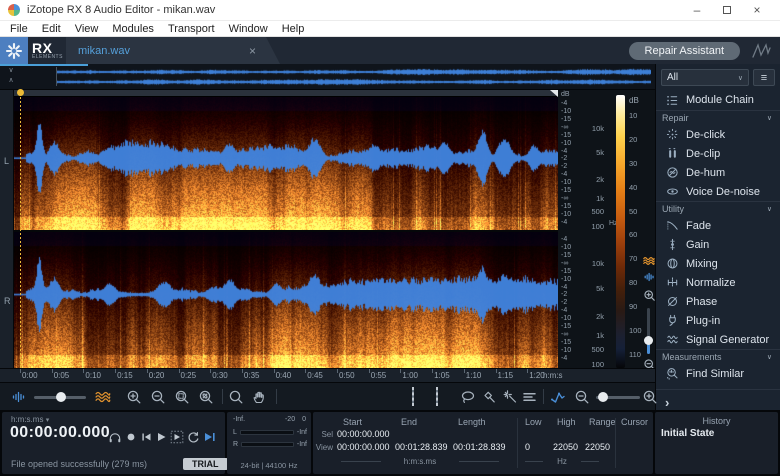  Describe the element at coordinates (42, 47) in the screenshot. I see `rx-logo-main: RX` at that location.